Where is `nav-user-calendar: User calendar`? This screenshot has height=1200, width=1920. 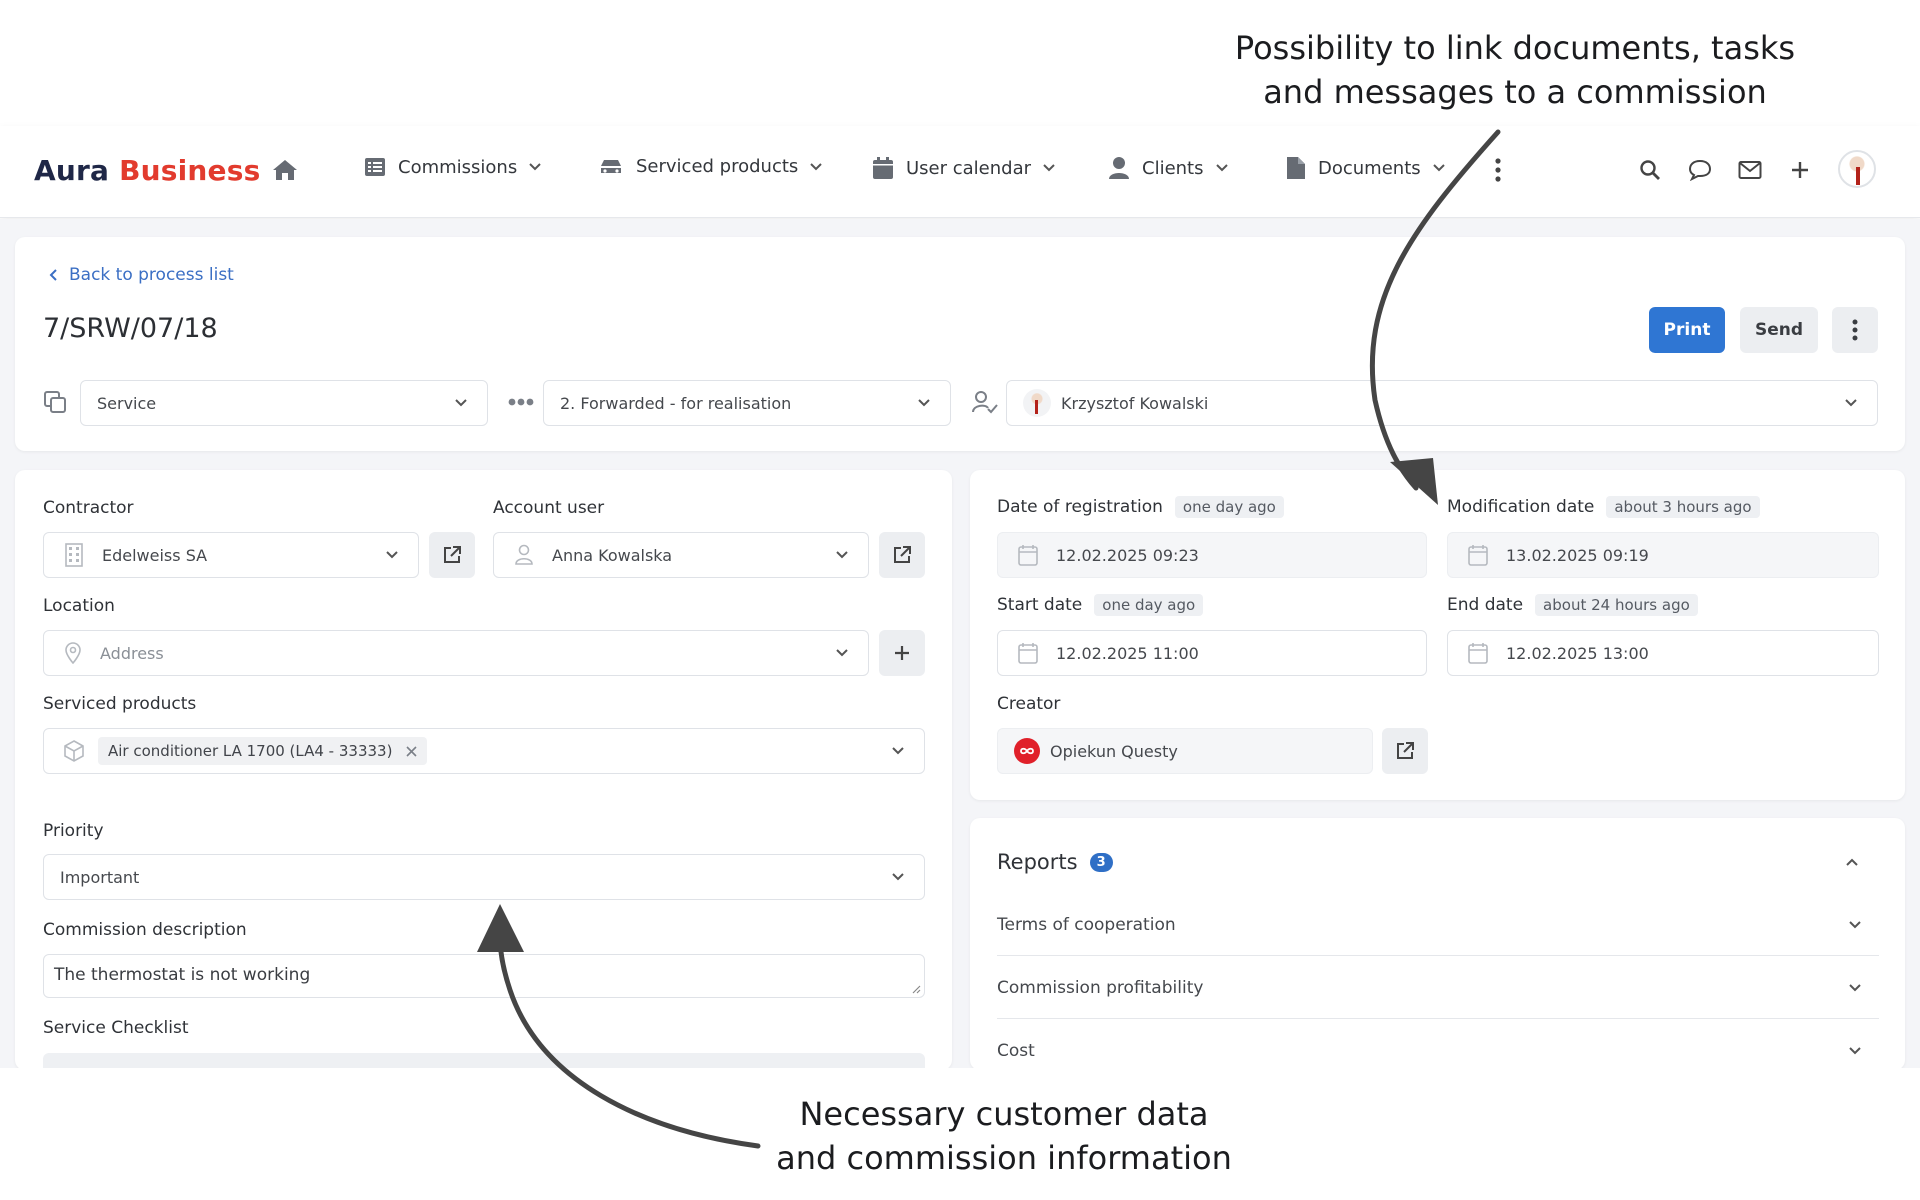 nav-user-calendar: User calendar is located at coordinates (963, 168).